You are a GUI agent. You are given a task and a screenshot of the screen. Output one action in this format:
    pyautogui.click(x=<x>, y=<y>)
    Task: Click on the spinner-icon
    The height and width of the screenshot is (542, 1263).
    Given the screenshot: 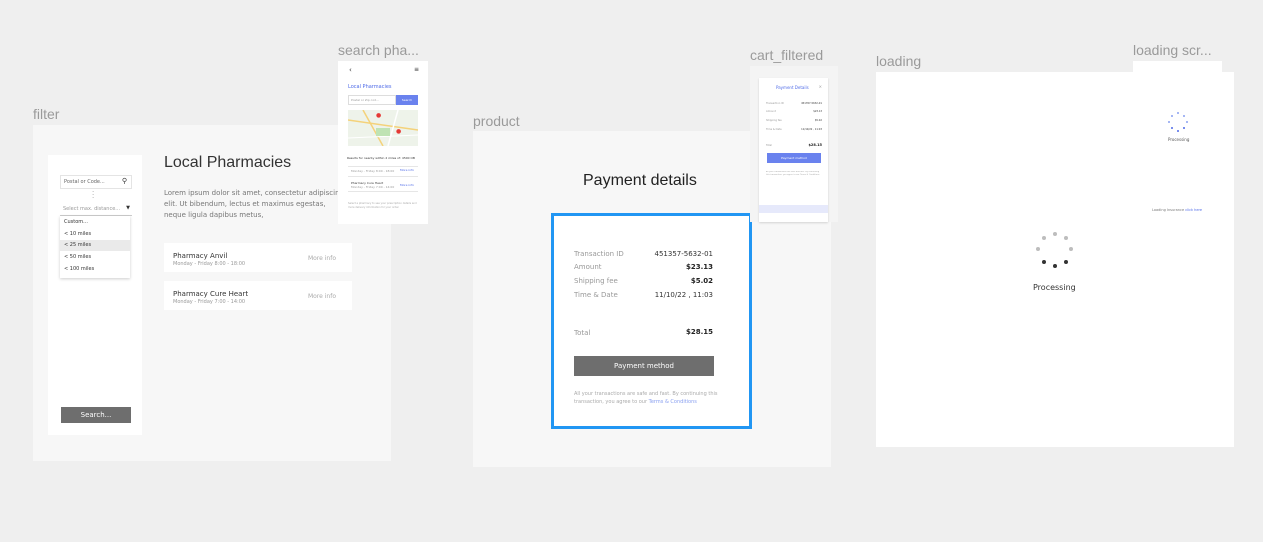 What is the action you would take?
    pyautogui.click(x=1055, y=252)
    